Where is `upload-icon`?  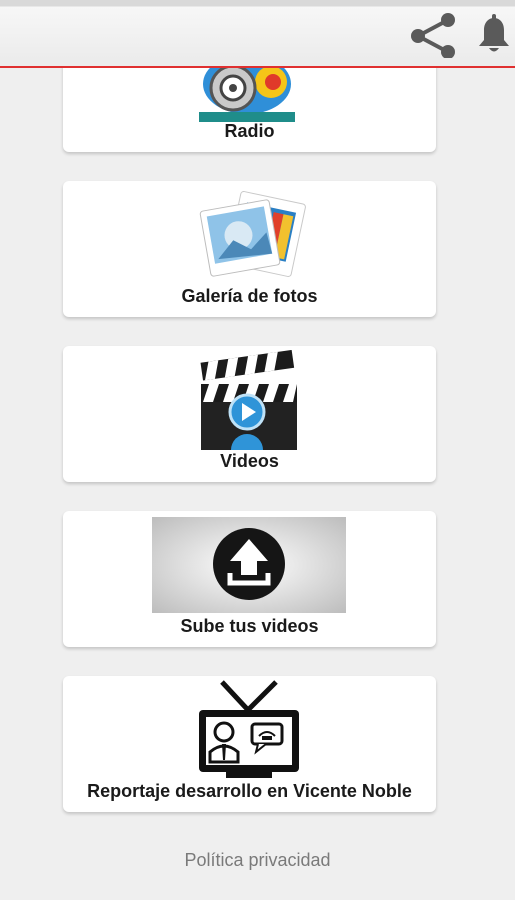 upload-icon is located at coordinates (249, 565).